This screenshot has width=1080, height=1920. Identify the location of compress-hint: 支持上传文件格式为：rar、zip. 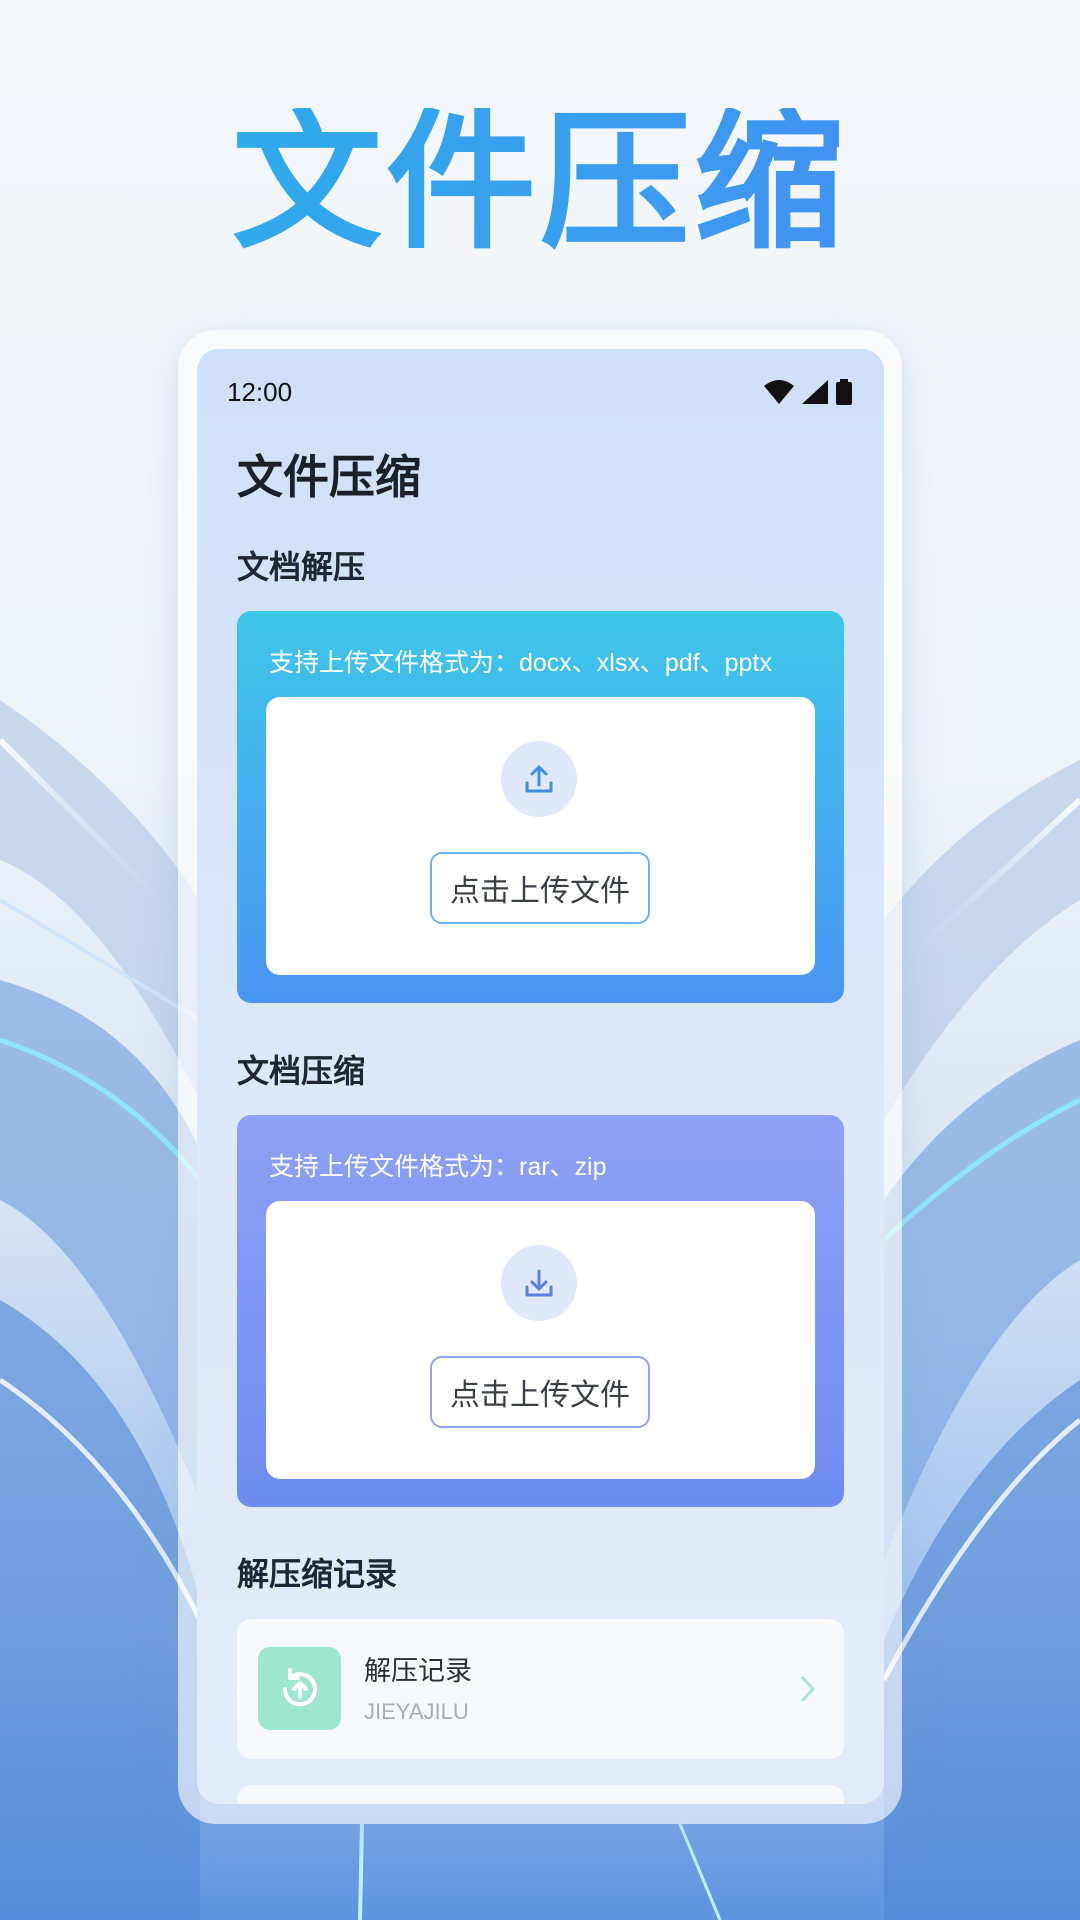
(438, 1167).